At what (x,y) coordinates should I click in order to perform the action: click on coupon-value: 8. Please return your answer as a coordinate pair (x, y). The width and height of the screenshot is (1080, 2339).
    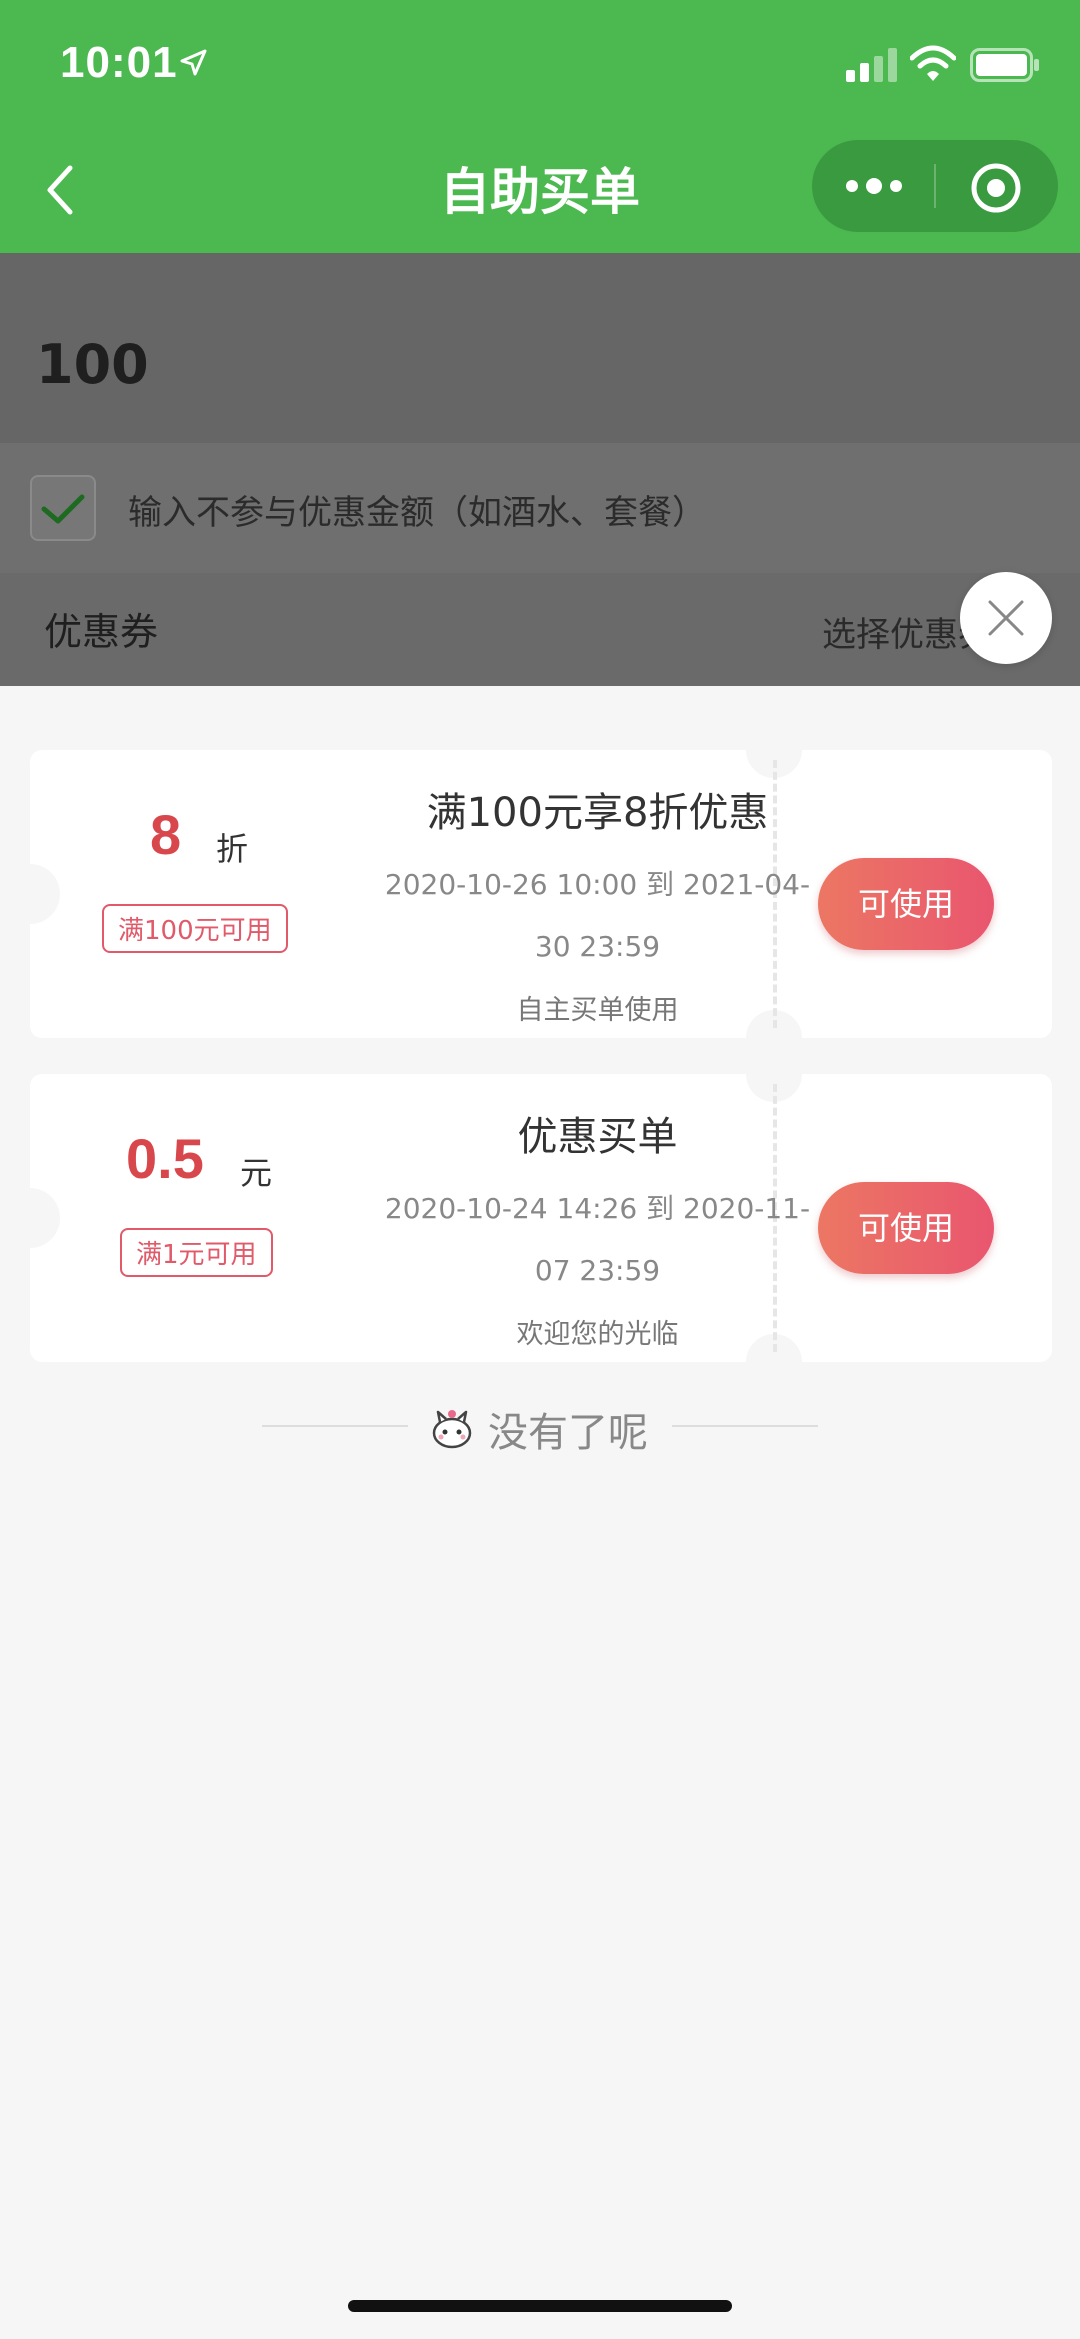
    Looking at the image, I should click on (166, 834).